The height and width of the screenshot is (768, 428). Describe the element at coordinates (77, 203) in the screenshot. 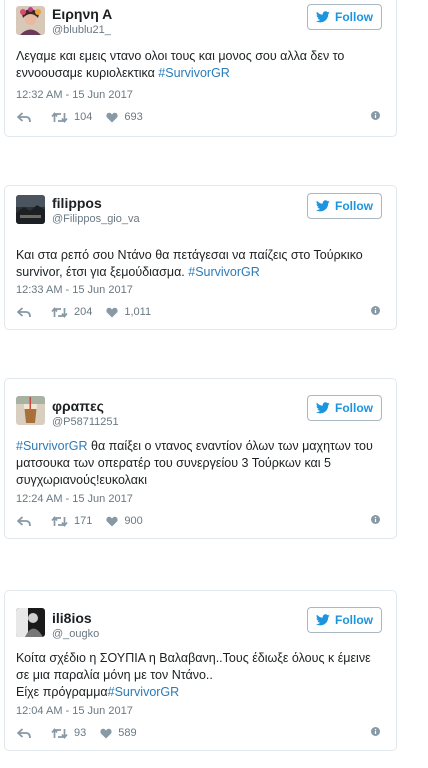

I see `author-name: filippos` at that location.